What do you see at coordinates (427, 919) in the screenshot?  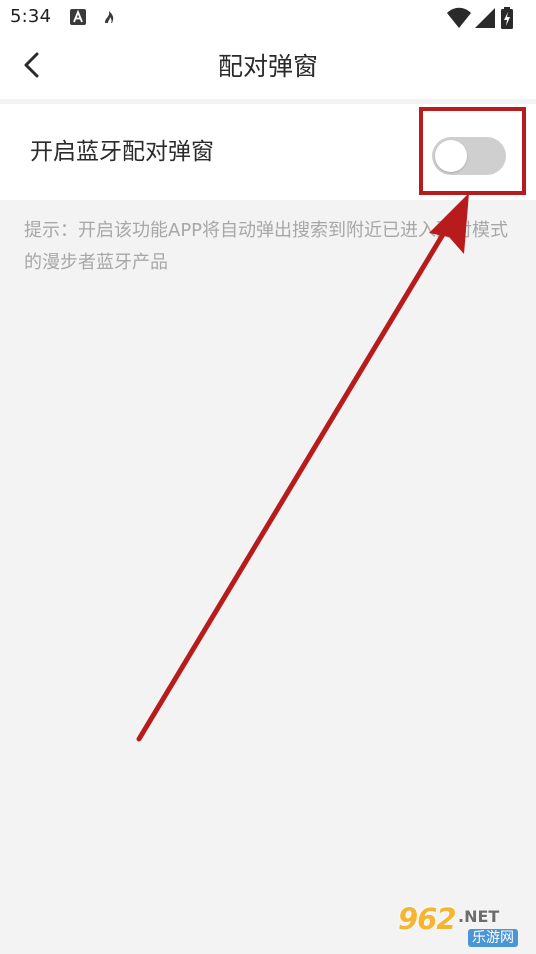 I see `watermark-number: 962` at bounding box center [427, 919].